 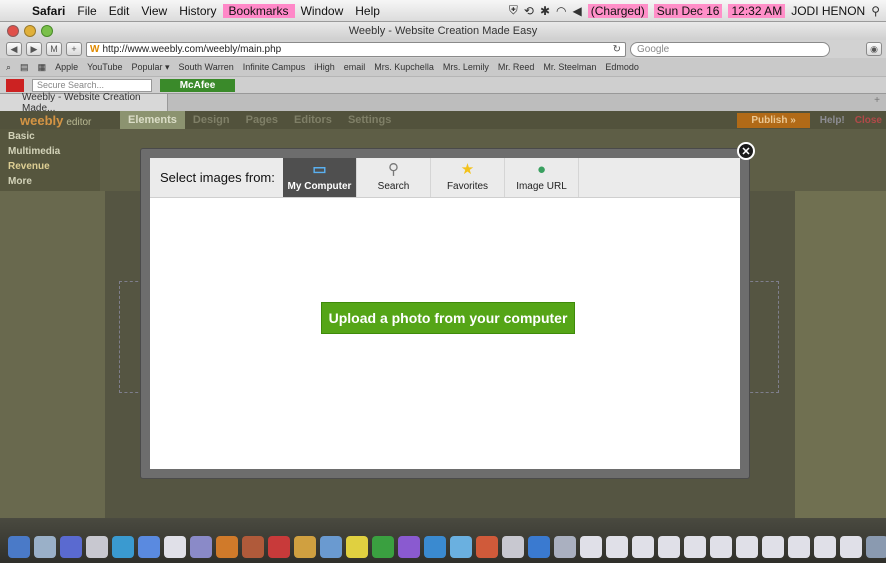 I want to click on tab-image-url: ● Image URL, so click(x=542, y=177).